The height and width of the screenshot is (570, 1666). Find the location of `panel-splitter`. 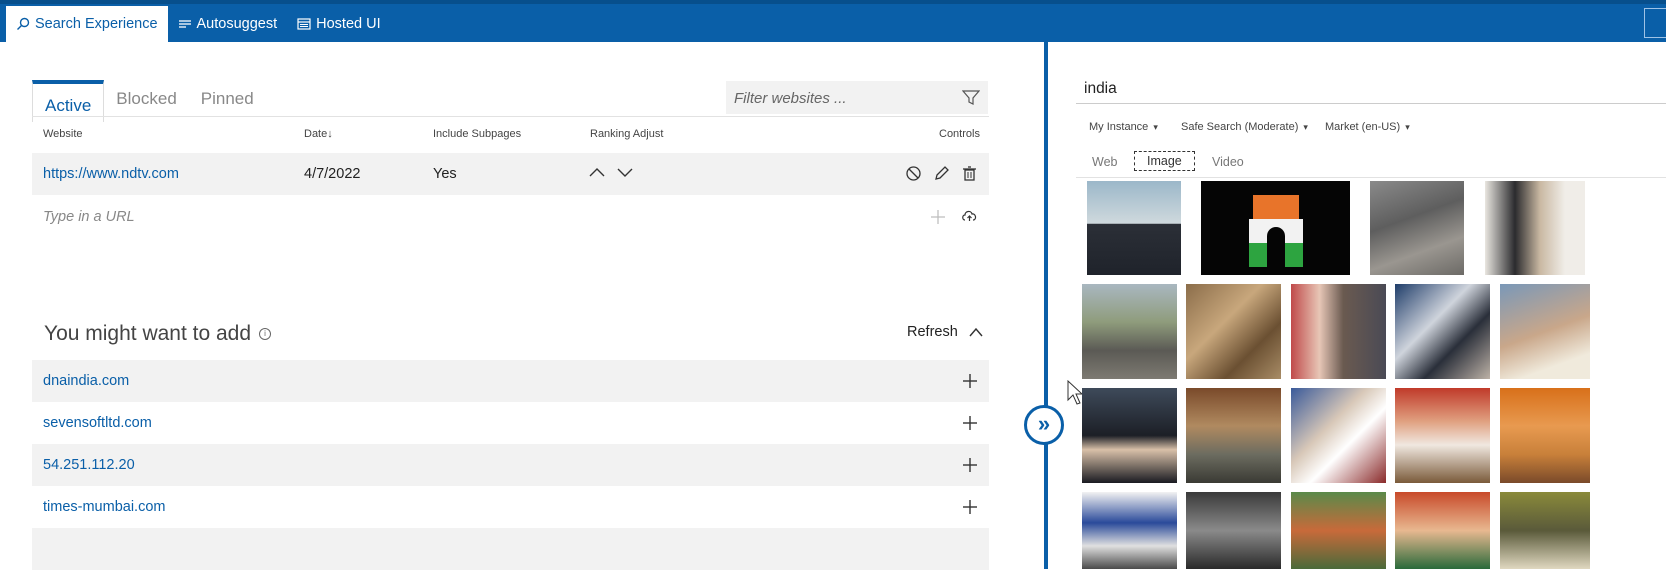

panel-splitter is located at coordinates (1046, 305).